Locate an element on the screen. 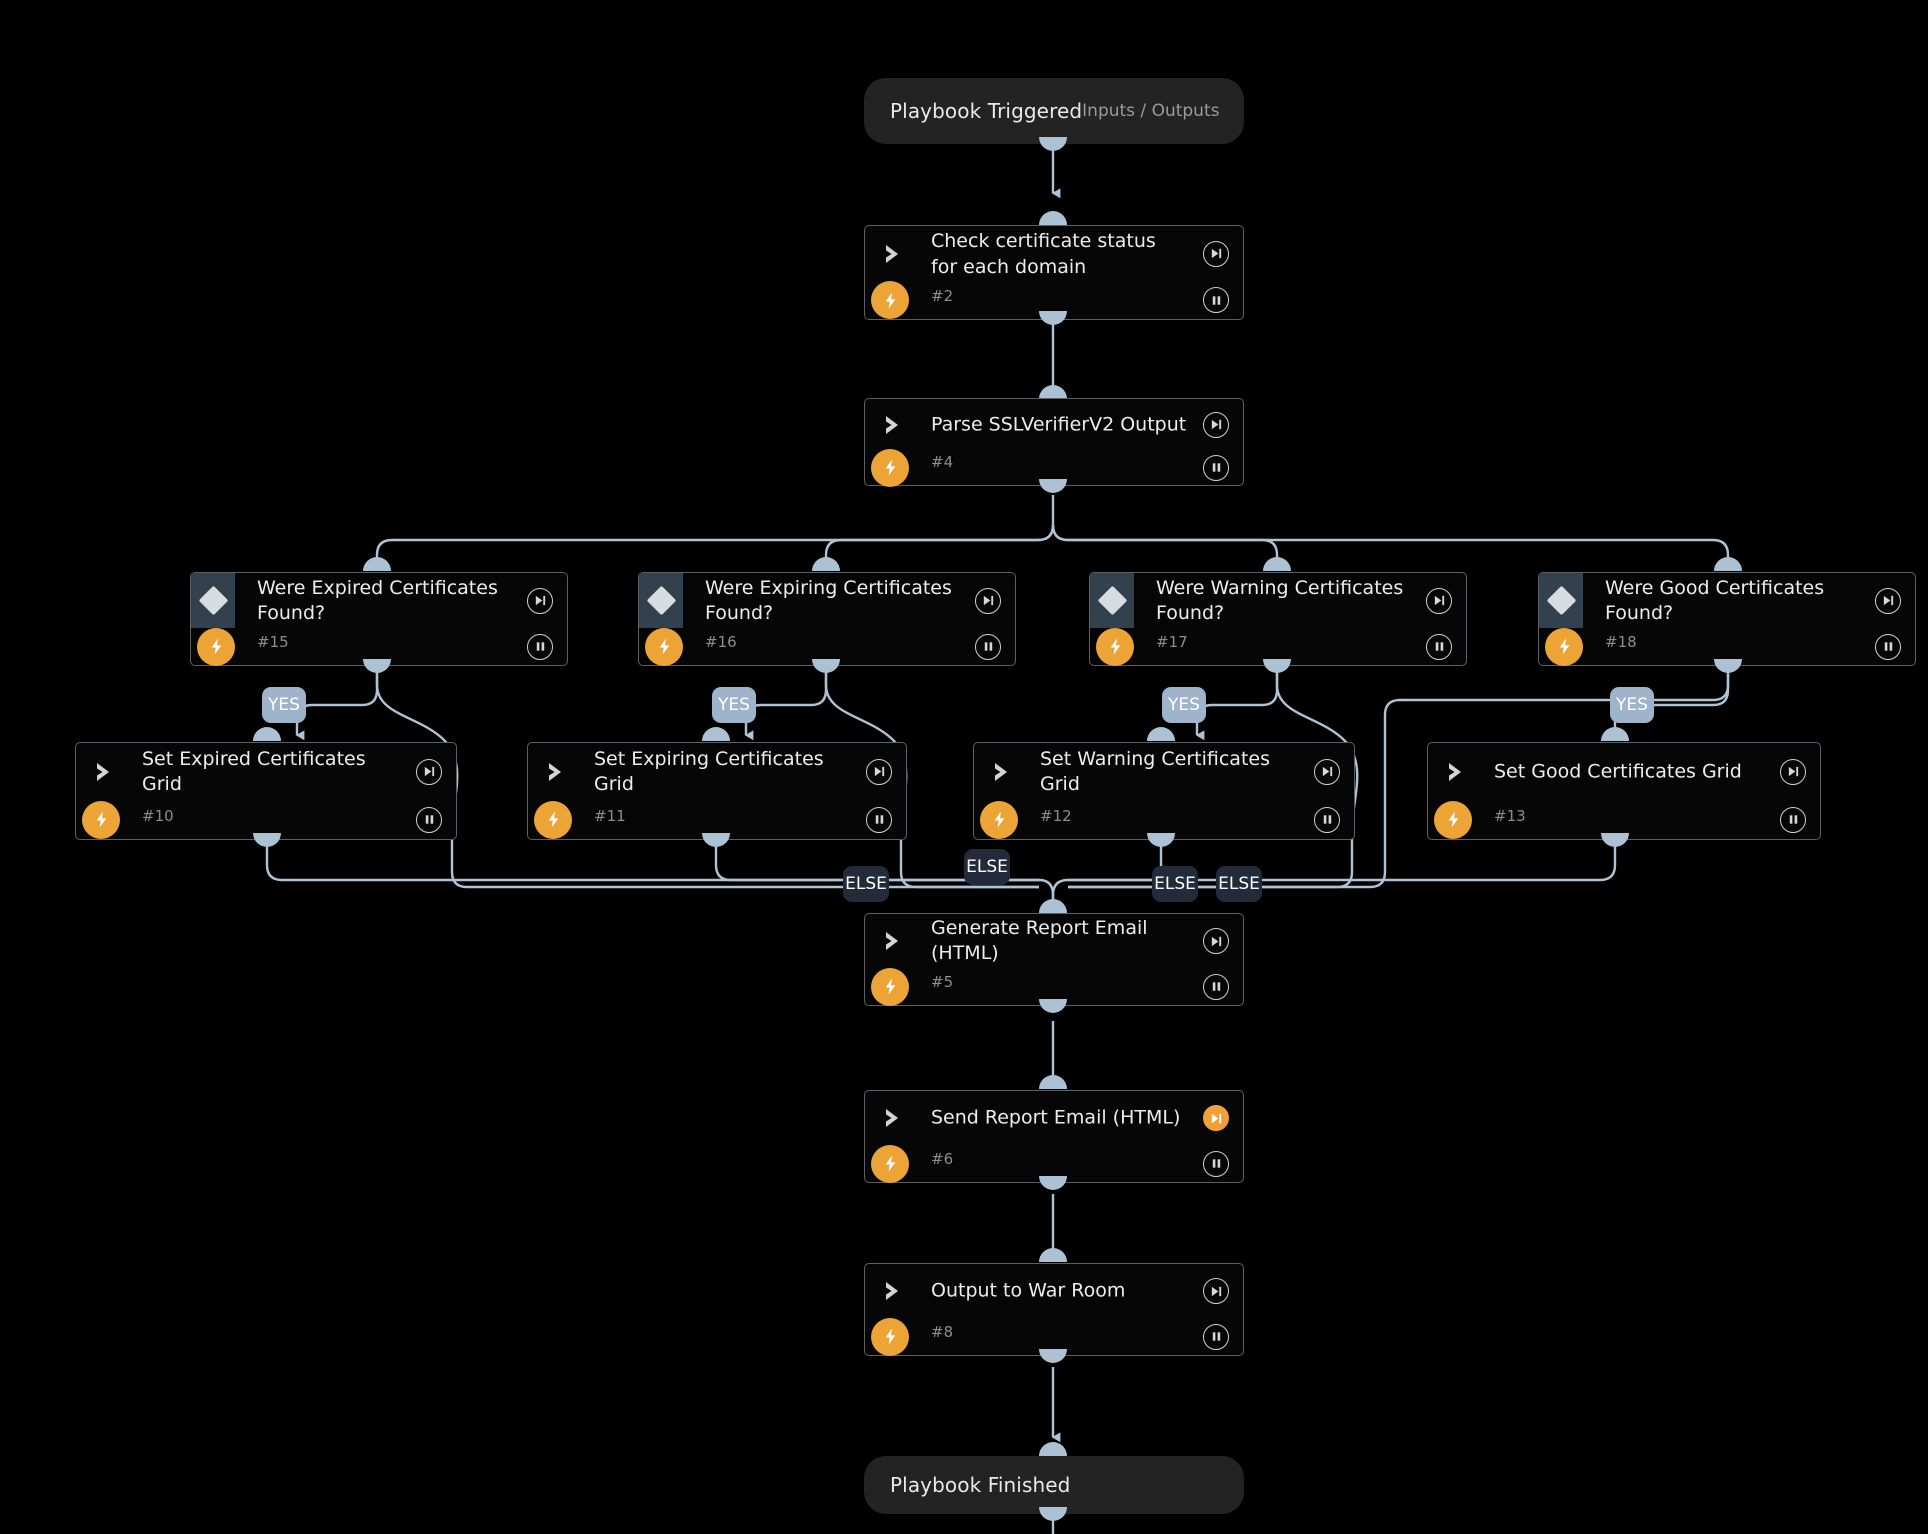 Image resolution: width=1928 pixels, height=1534 pixels. port-out-parse is located at coordinates (1053, 486).